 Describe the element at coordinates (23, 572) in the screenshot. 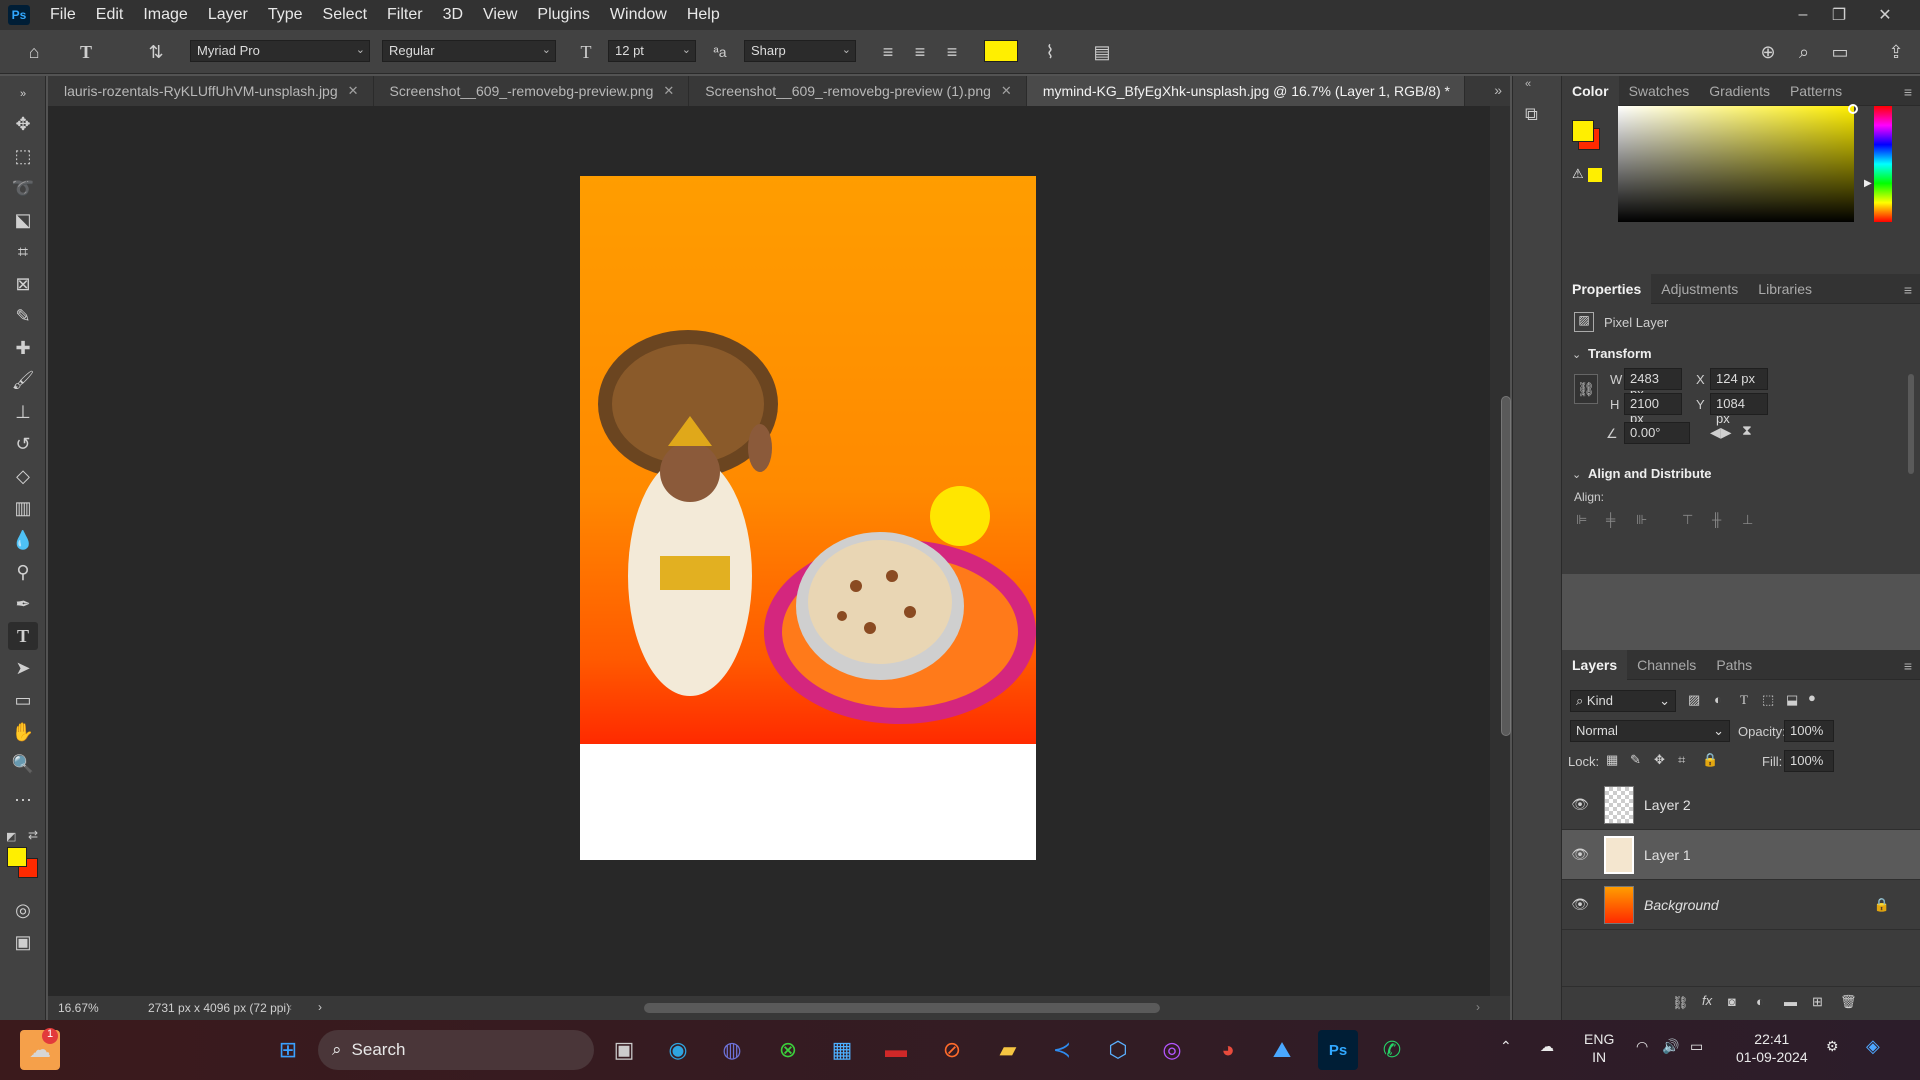

I see `dodge-tool-icon: ⚲` at that location.